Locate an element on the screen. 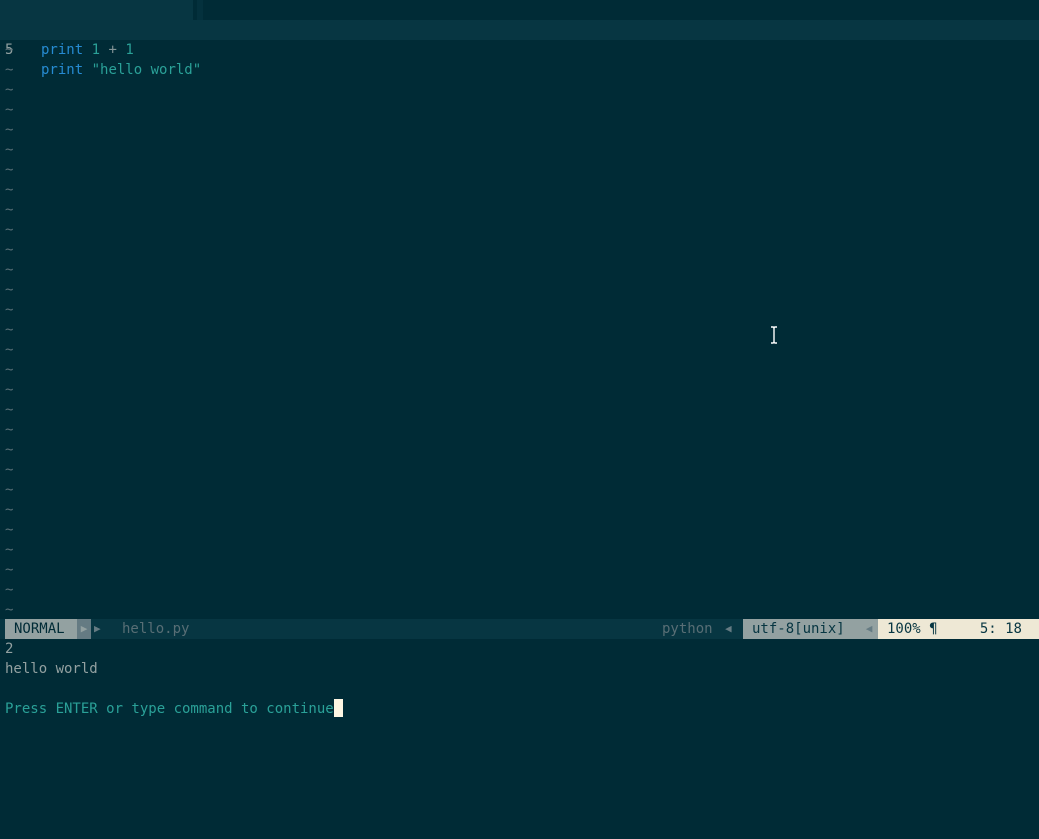 The image size is (1039, 839). output-line: 2 is located at coordinates (9, 649).